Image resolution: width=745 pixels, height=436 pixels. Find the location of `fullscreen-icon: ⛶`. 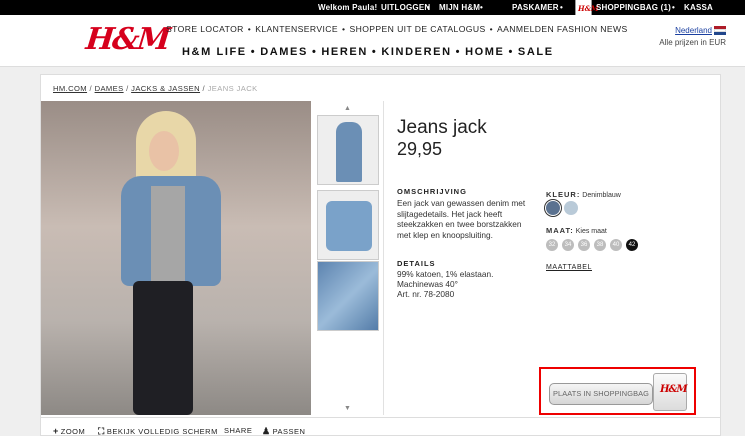

fullscreen-icon: ⛶ is located at coordinates (101, 431).